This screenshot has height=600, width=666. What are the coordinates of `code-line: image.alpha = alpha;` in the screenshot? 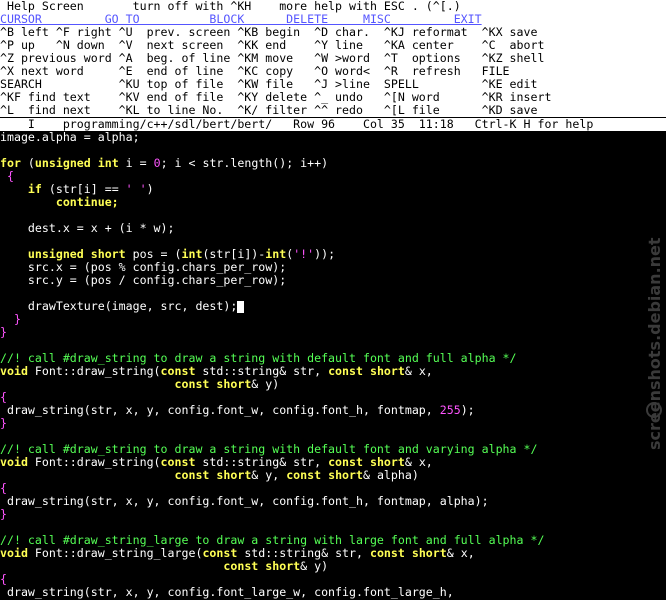 It's located at (70, 137).